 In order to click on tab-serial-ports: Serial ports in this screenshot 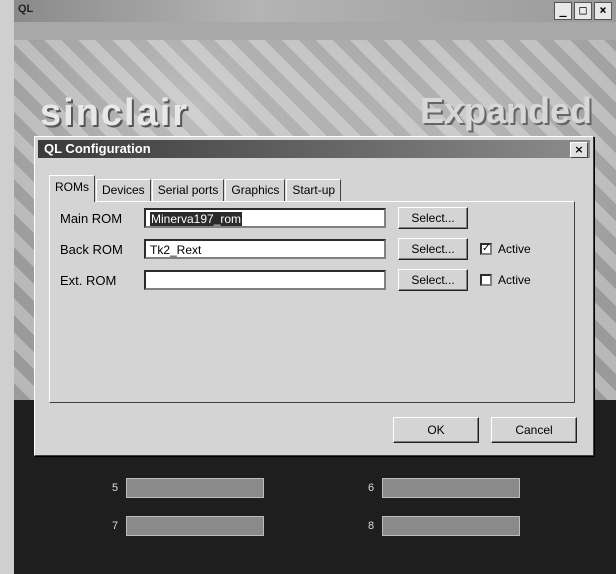, I will do `click(188, 190)`.